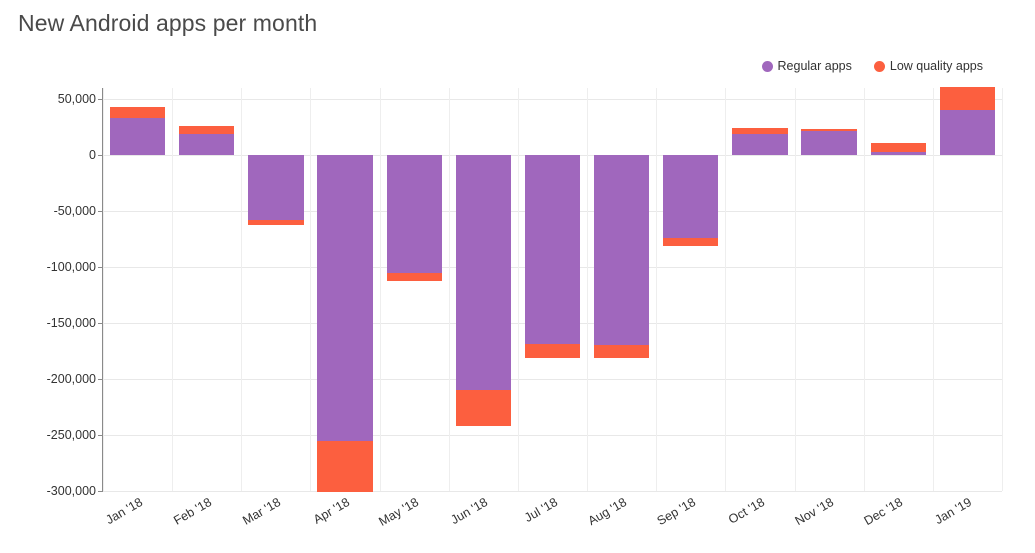 This screenshot has width=1035, height=553. What do you see at coordinates (814, 512) in the screenshot?
I see `x-axis-tick-label: Nov '18` at bounding box center [814, 512].